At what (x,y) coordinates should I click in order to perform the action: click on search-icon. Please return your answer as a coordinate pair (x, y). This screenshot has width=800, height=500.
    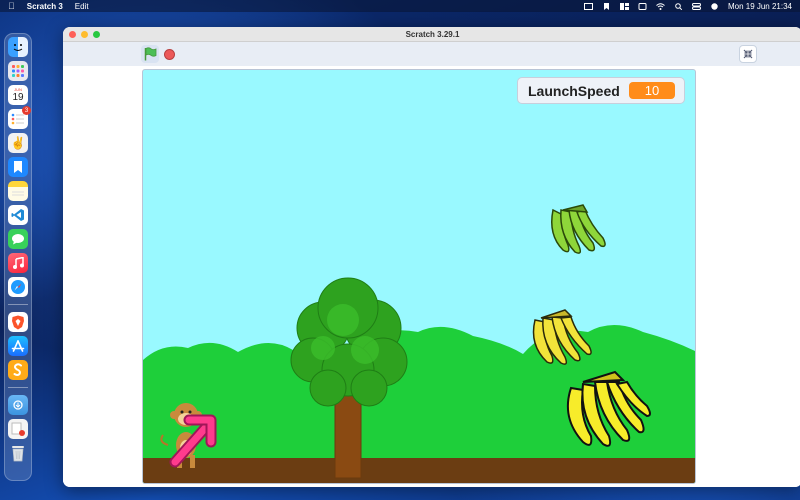
    Looking at the image, I should click on (678, 6).